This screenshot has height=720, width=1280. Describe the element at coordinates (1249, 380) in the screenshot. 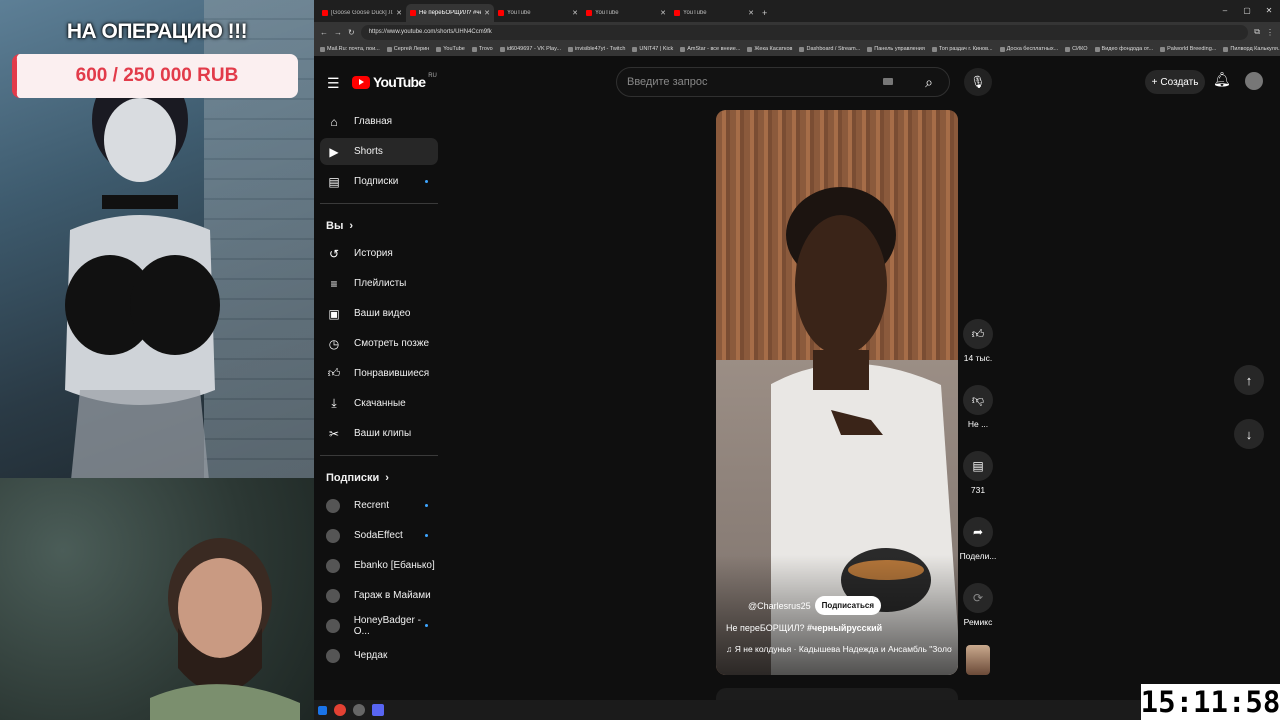

I see `previous-short-arrow-icon: ↑` at that location.